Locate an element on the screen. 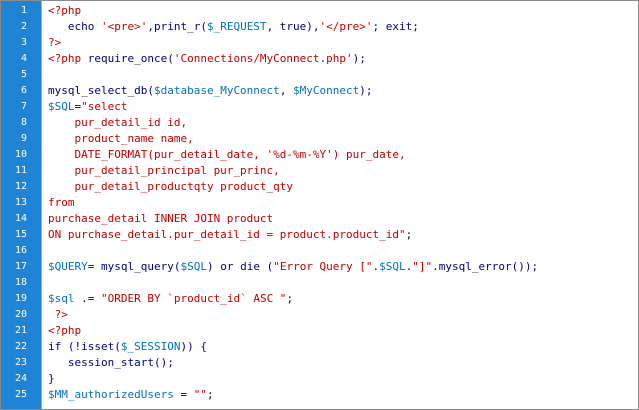 The height and width of the screenshot is (410, 639). line-number: 11 is located at coordinates (20, 170).